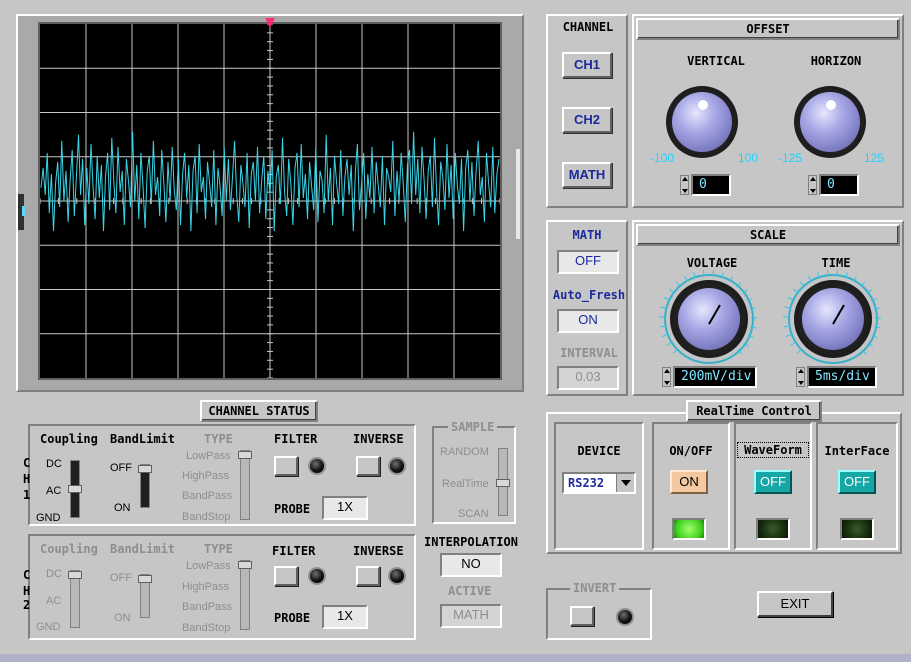  Describe the element at coordinates (773, 482) in the screenshot. I see `waveform-button: OFF` at that location.